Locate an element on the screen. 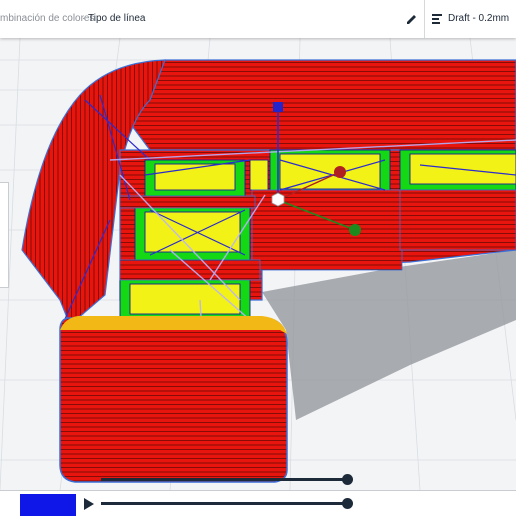 This screenshot has height=517, width=516. path-slider-handle is located at coordinates (347, 503).